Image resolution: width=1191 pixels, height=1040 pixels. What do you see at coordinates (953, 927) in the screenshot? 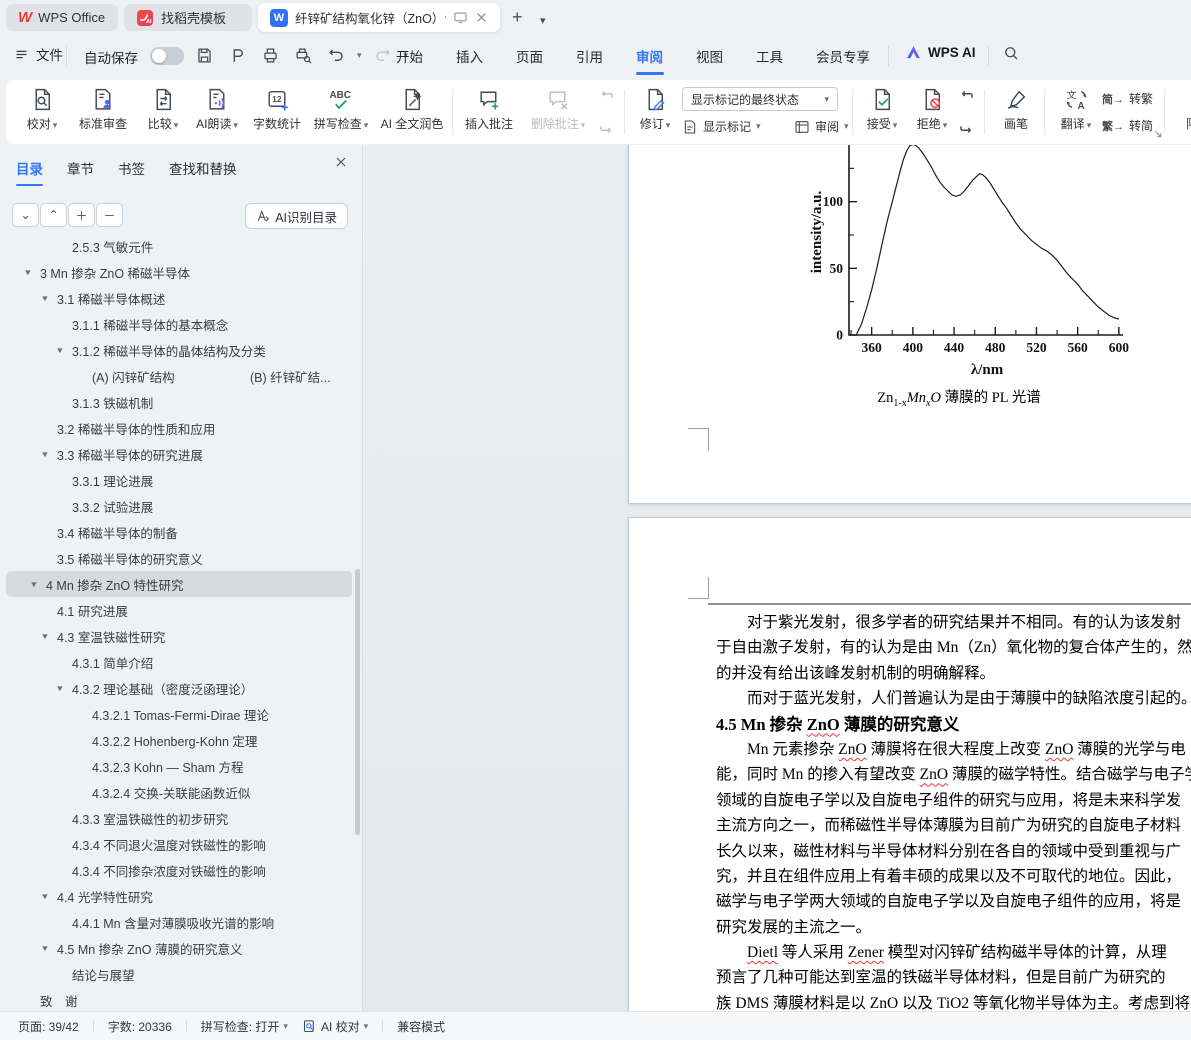
I see `doc-text-line: 研究发展的主流之一。` at bounding box center [953, 927].